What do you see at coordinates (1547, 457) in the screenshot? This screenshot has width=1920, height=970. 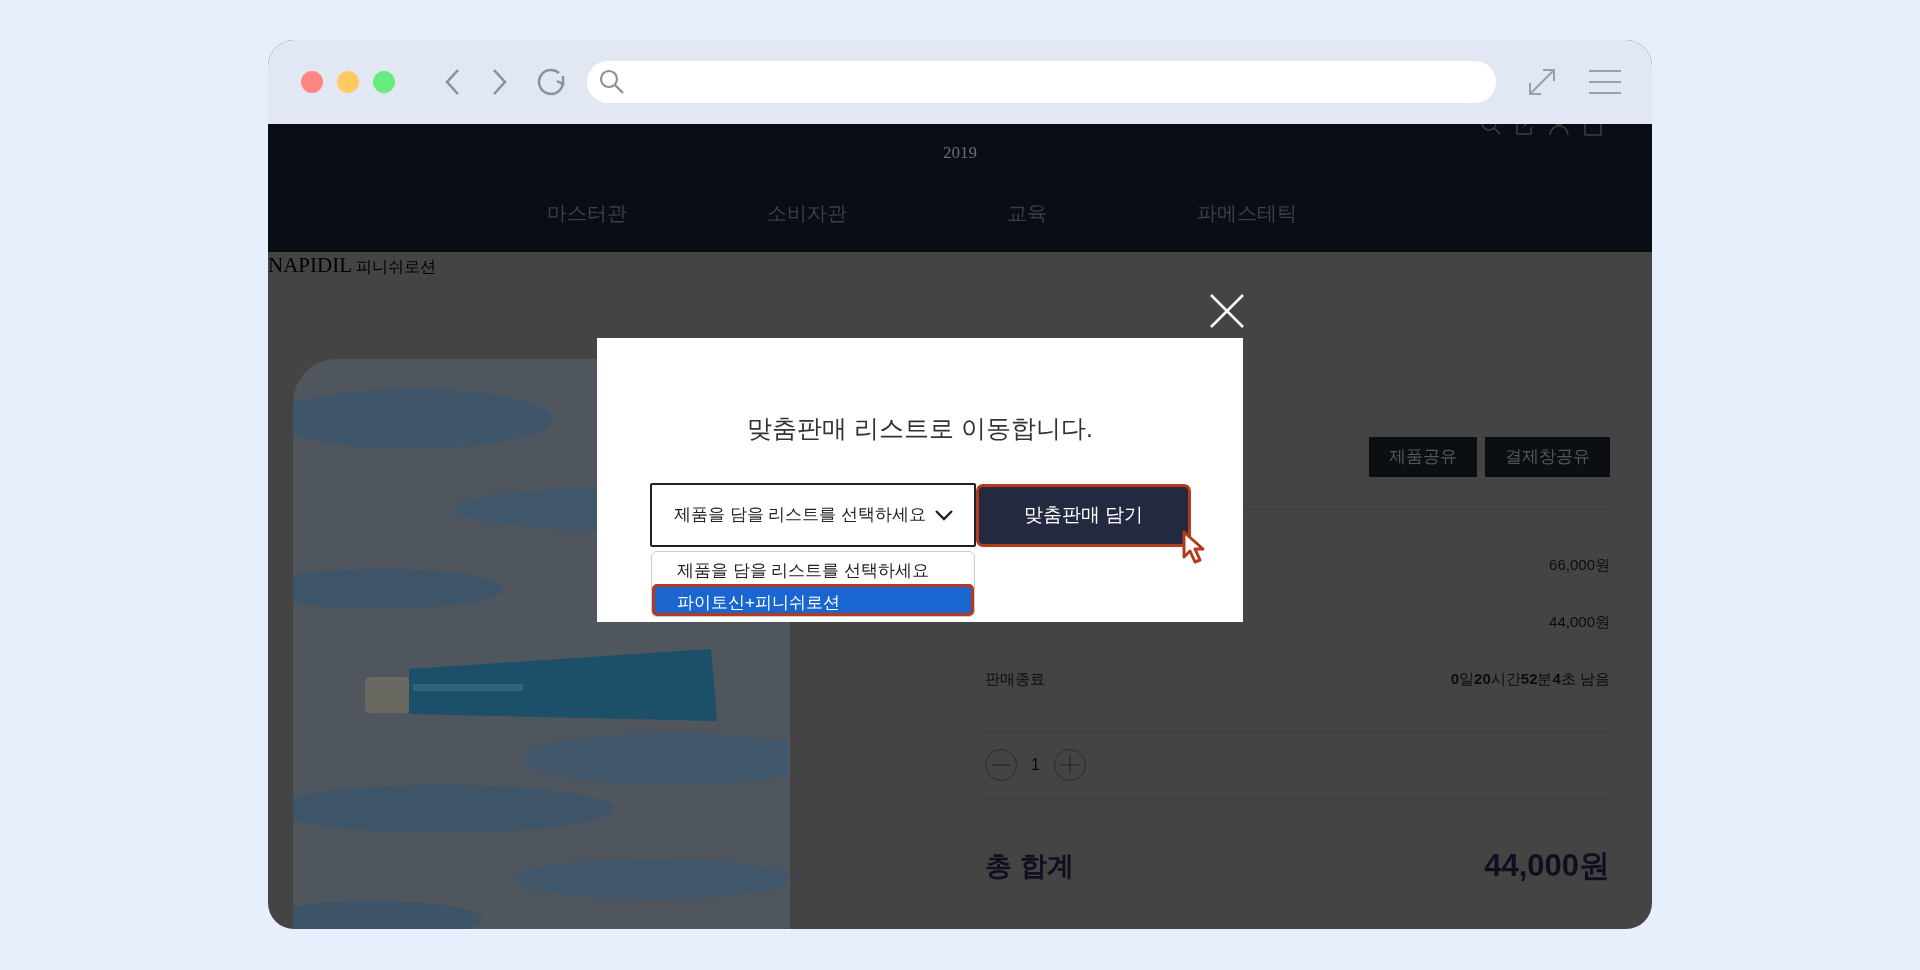 I see `share-button: 결제창공유` at bounding box center [1547, 457].